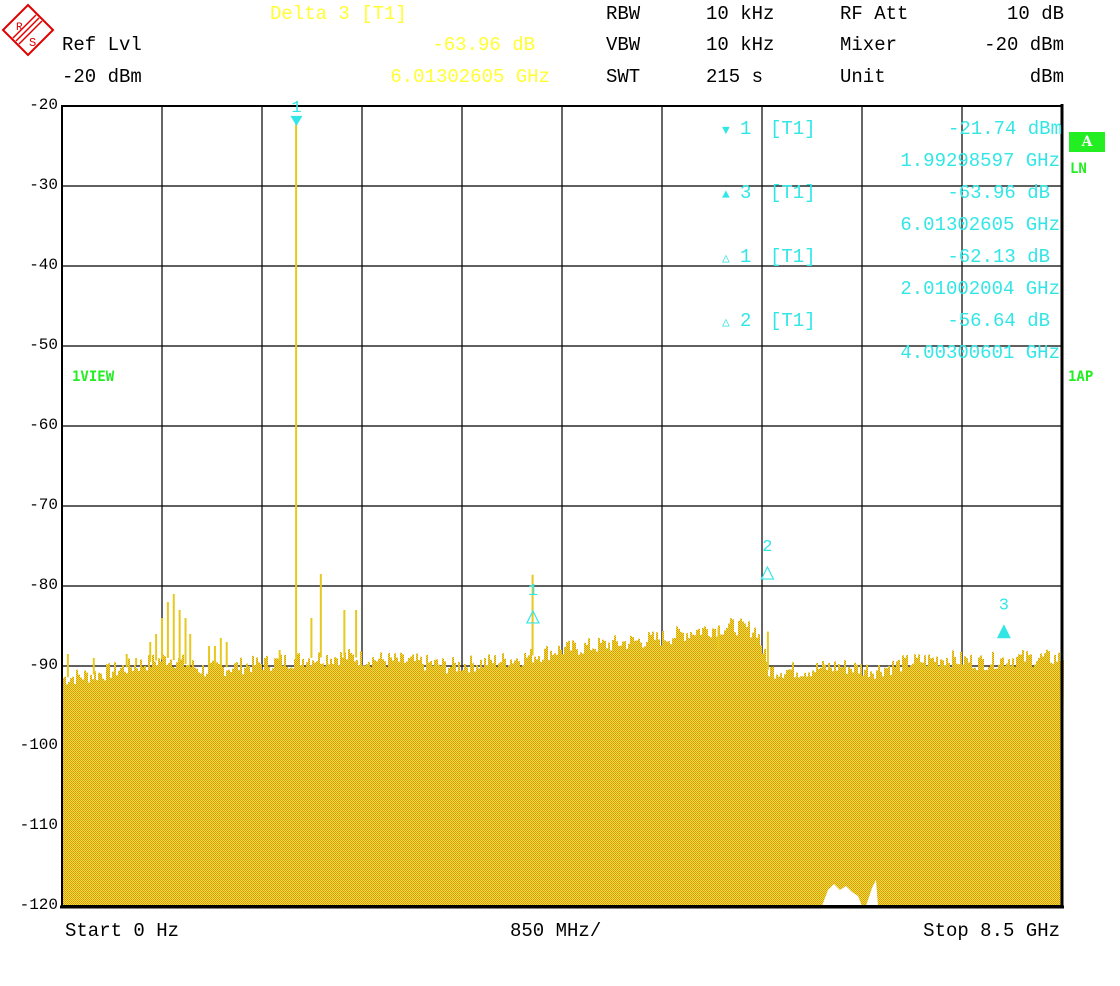  I want to click on marker-table-level: -21.74 dBm, so click(1004, 129).